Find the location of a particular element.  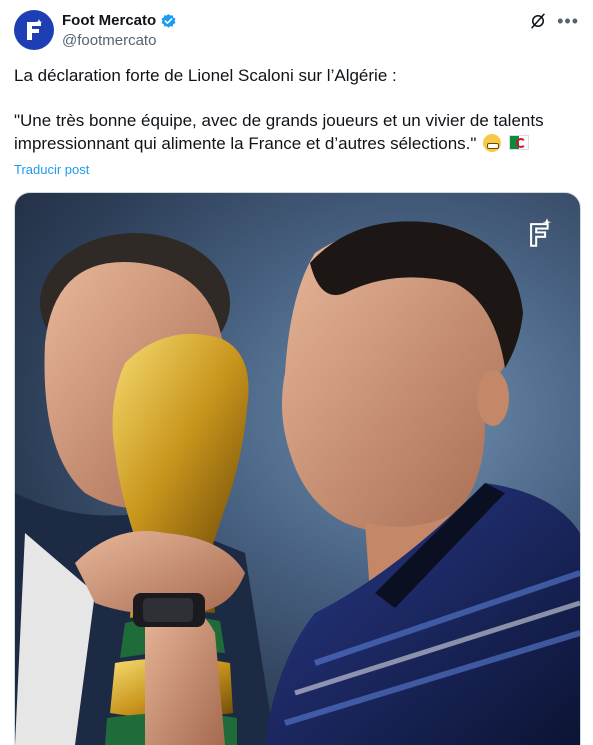

account-names: Foot Mercato @footmercato is located at coordinates (119, 31).